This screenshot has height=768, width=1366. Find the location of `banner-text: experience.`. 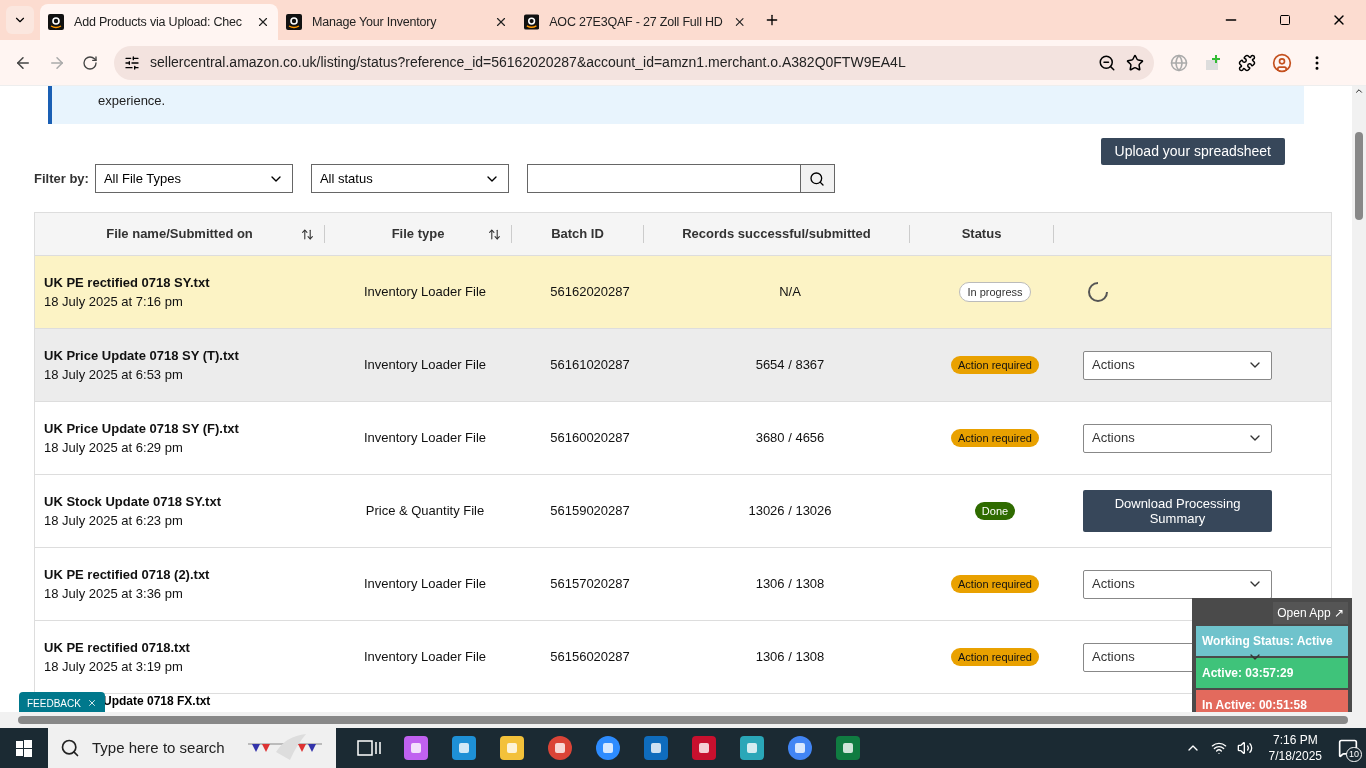

banner-text: experience. is located at coordinates (132, 100).